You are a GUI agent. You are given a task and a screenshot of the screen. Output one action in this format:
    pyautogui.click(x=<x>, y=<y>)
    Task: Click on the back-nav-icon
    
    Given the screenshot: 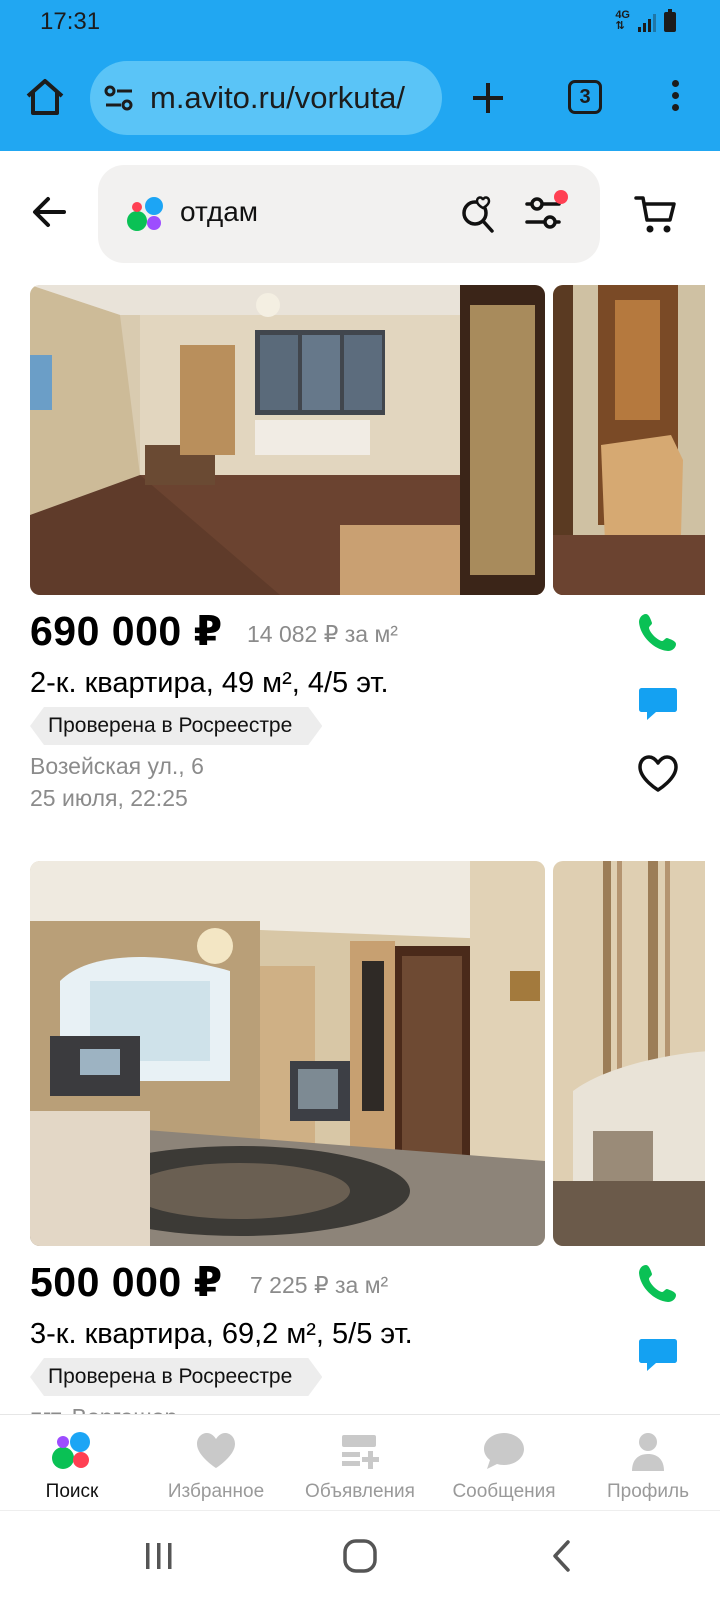 What is the action you would take?
    pyautogui.click(x=563, y=1556)
    